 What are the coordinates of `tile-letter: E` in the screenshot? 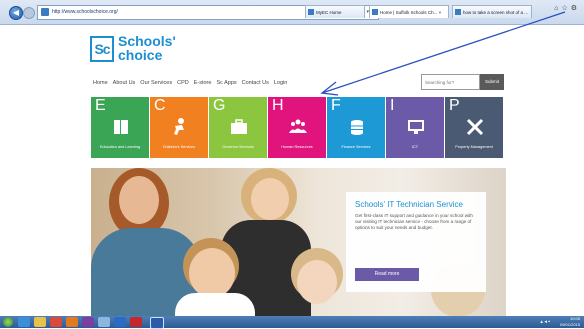 It's located at (100, 105).